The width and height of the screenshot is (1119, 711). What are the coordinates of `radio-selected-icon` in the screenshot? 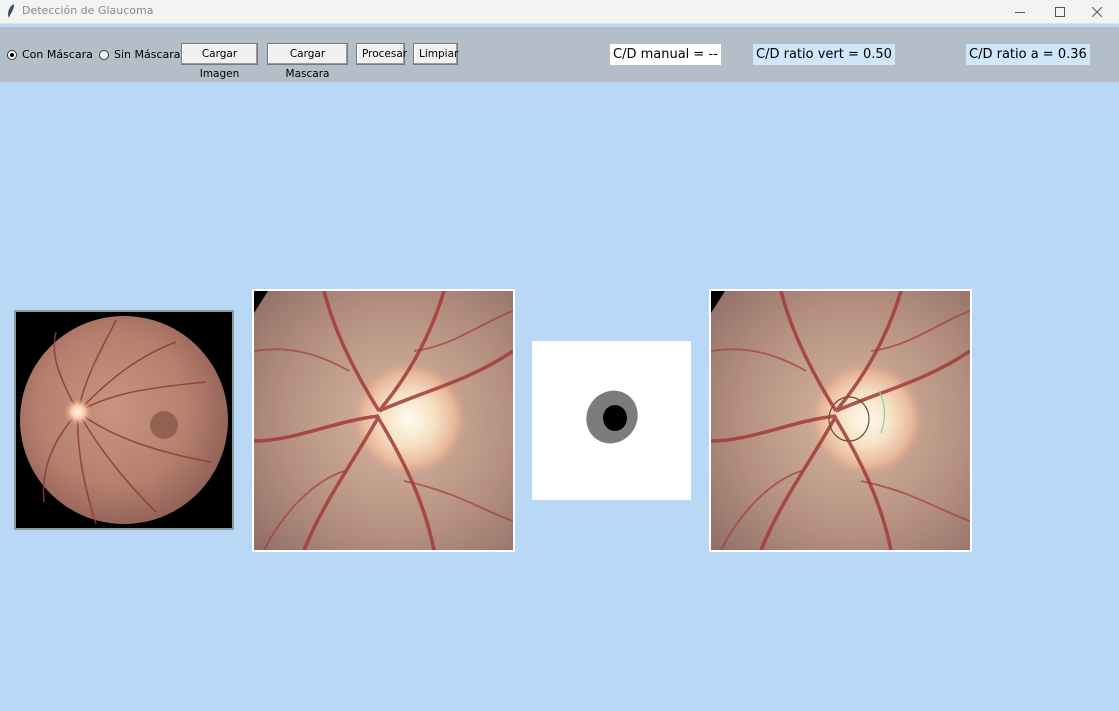 It's located at (12, 54).